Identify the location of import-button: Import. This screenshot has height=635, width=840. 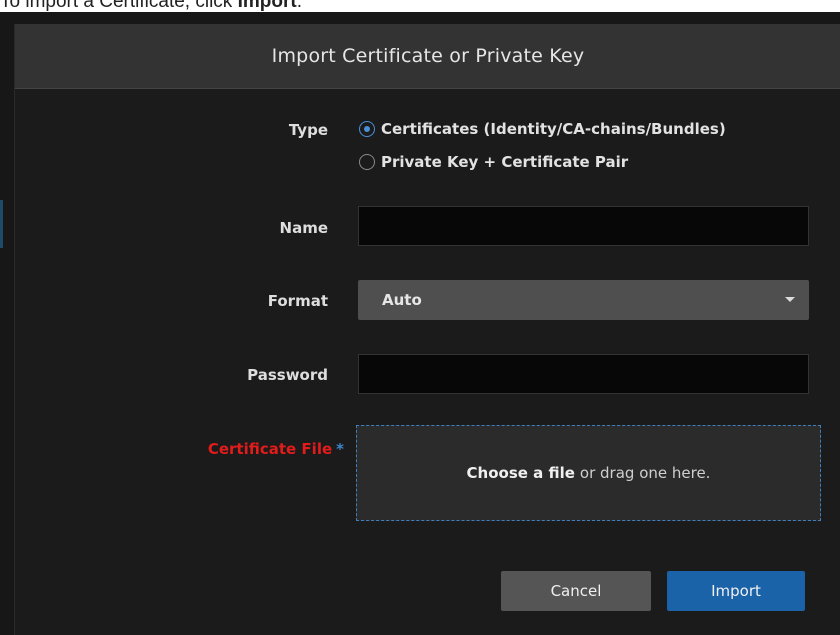
(736, 591).